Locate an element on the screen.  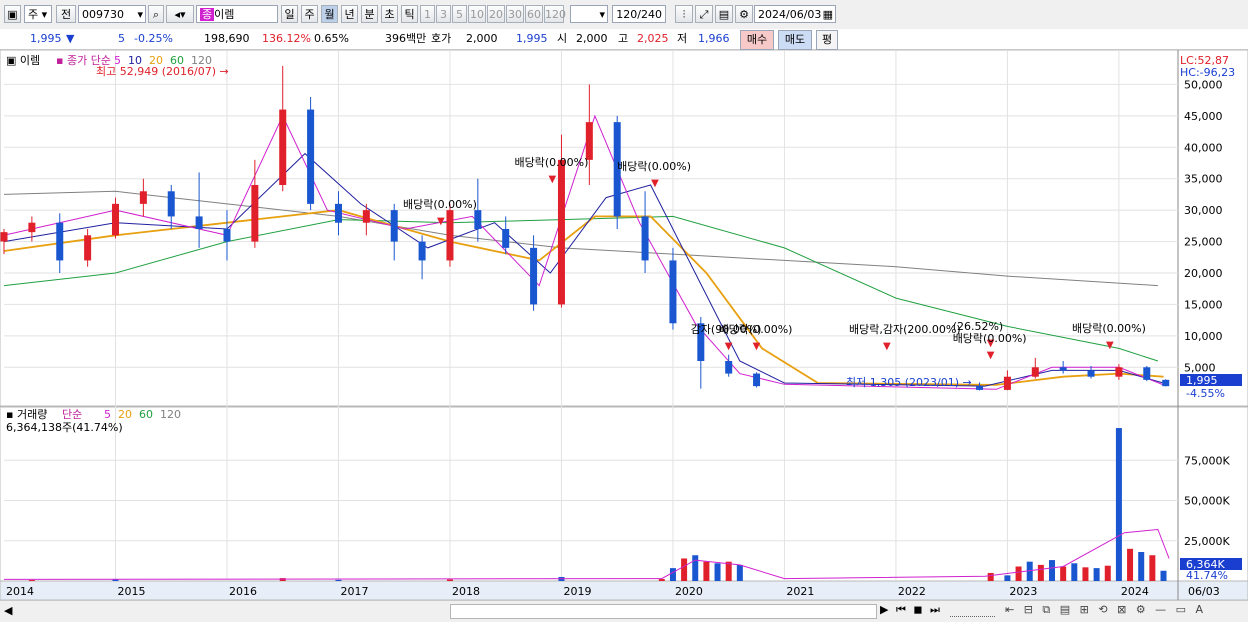
trade-amount: 396백만 is located at coordinates (406, 38).